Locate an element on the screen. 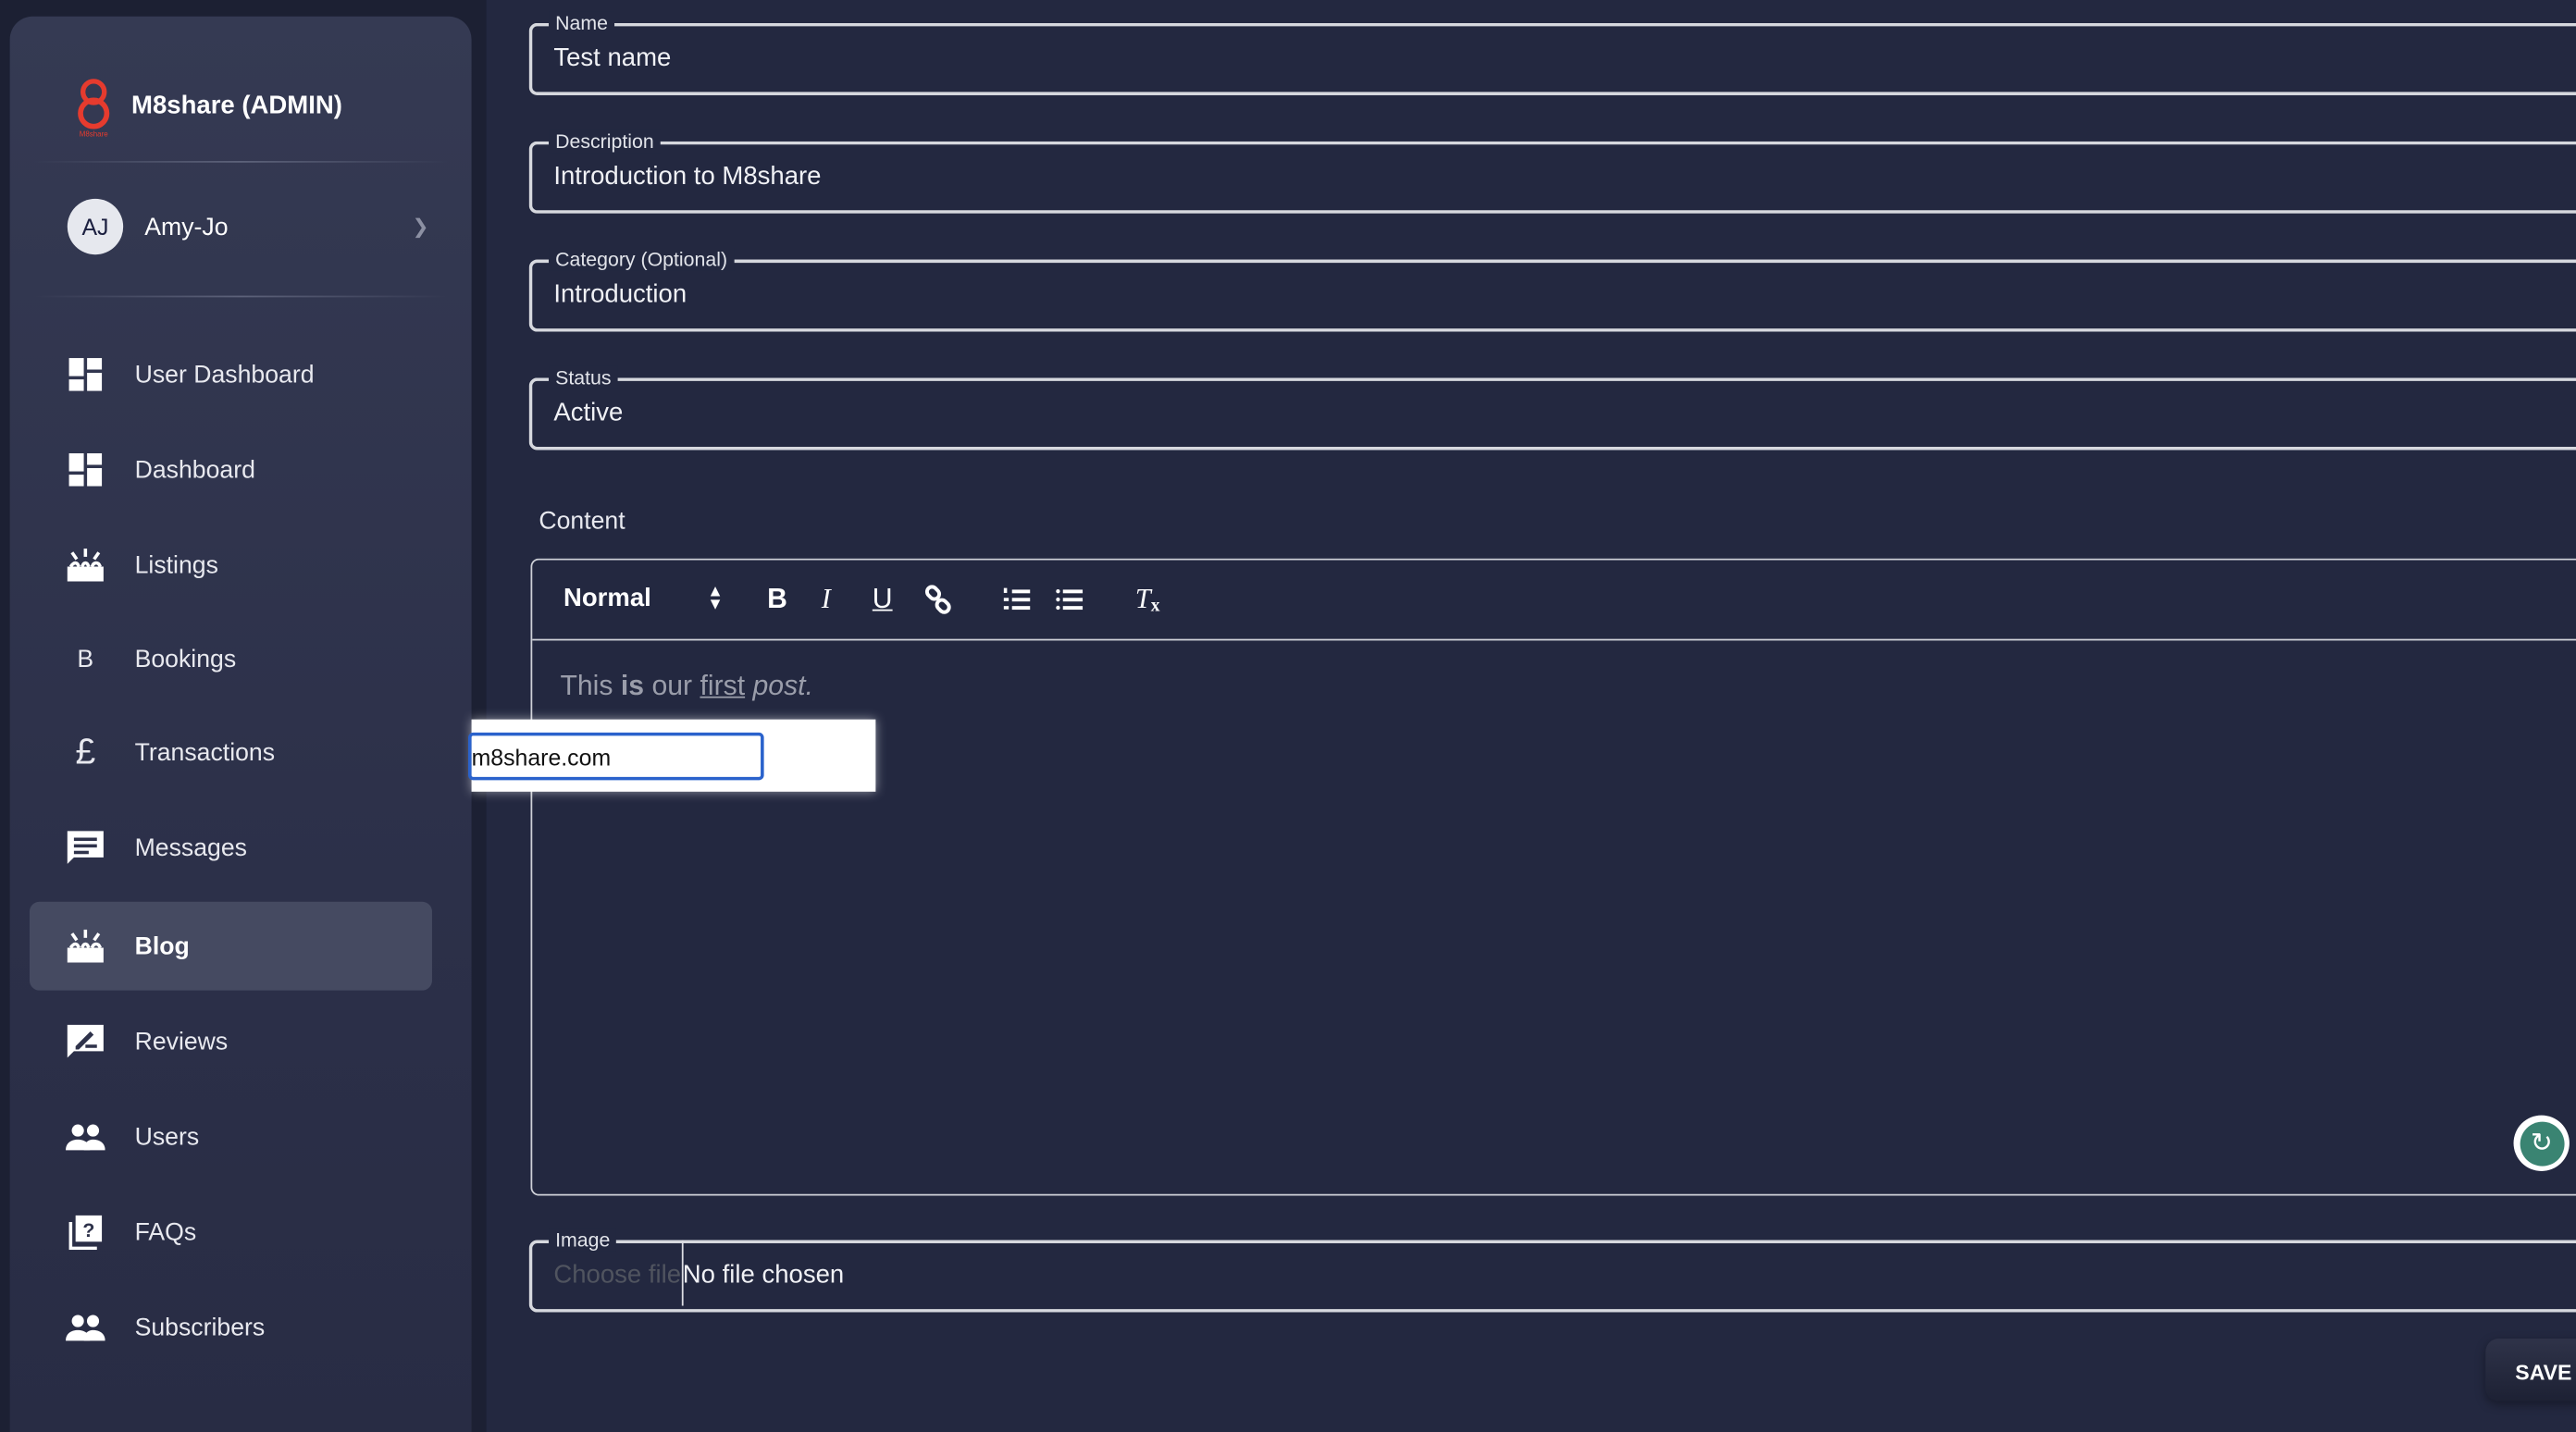  sidebar-item-reviews: Reviews is located at coordinates (231, 1041).